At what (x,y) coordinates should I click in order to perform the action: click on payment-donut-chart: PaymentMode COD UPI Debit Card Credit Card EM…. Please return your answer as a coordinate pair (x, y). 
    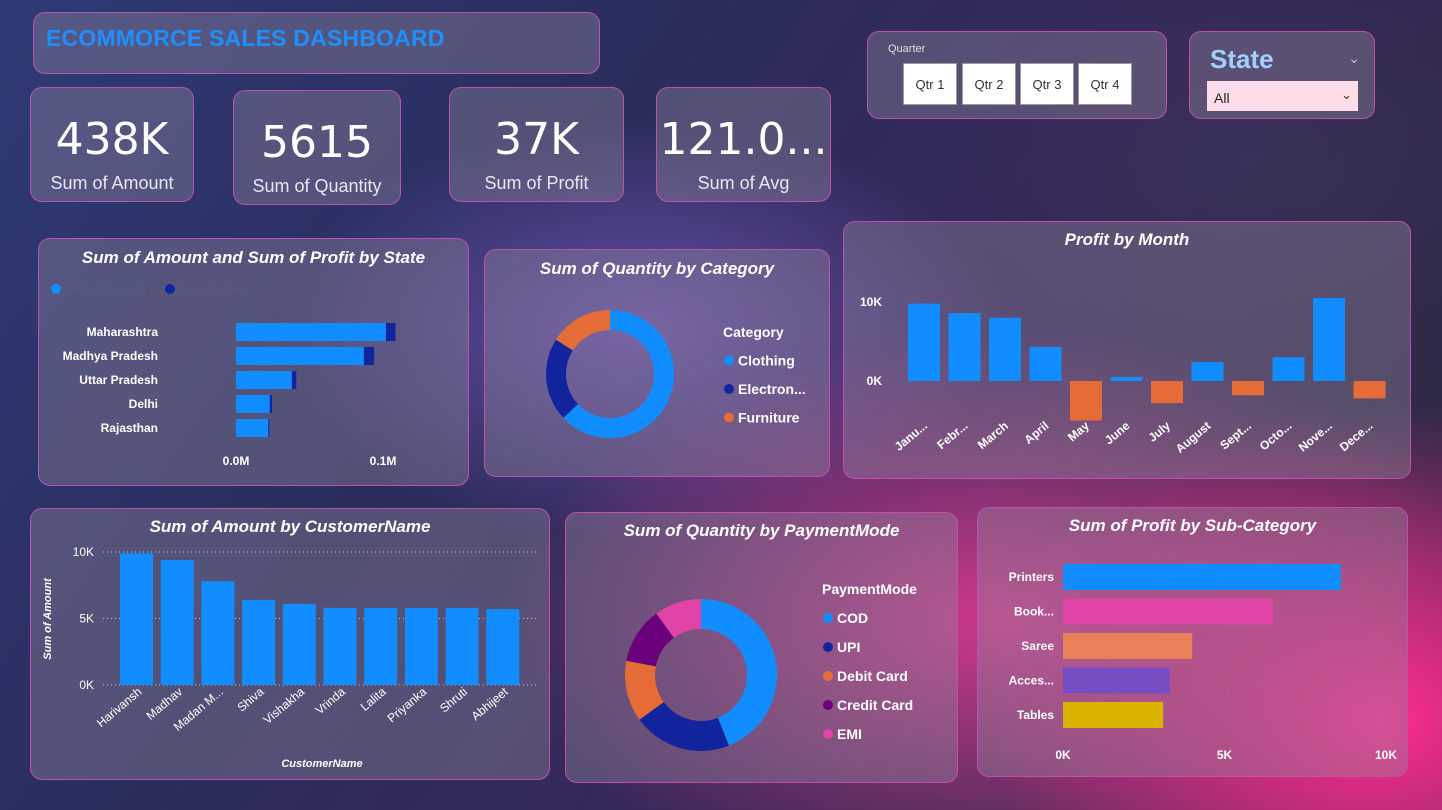
    Looking at the image, I should click on (762, 648).